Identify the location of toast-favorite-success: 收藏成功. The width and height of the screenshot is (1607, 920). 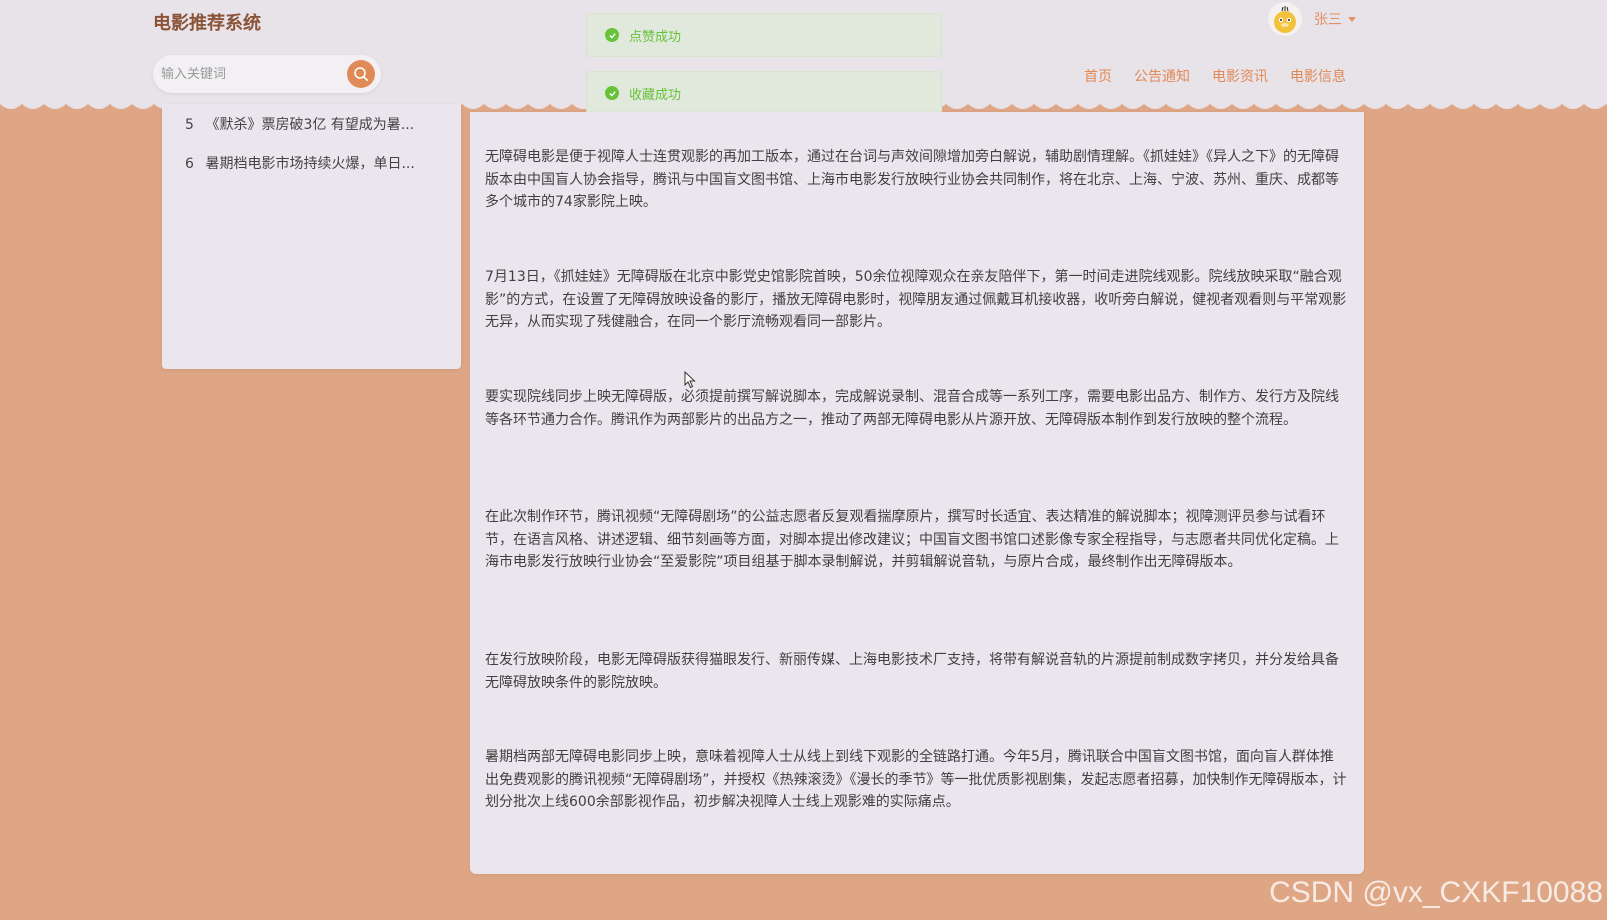
(764, 93).